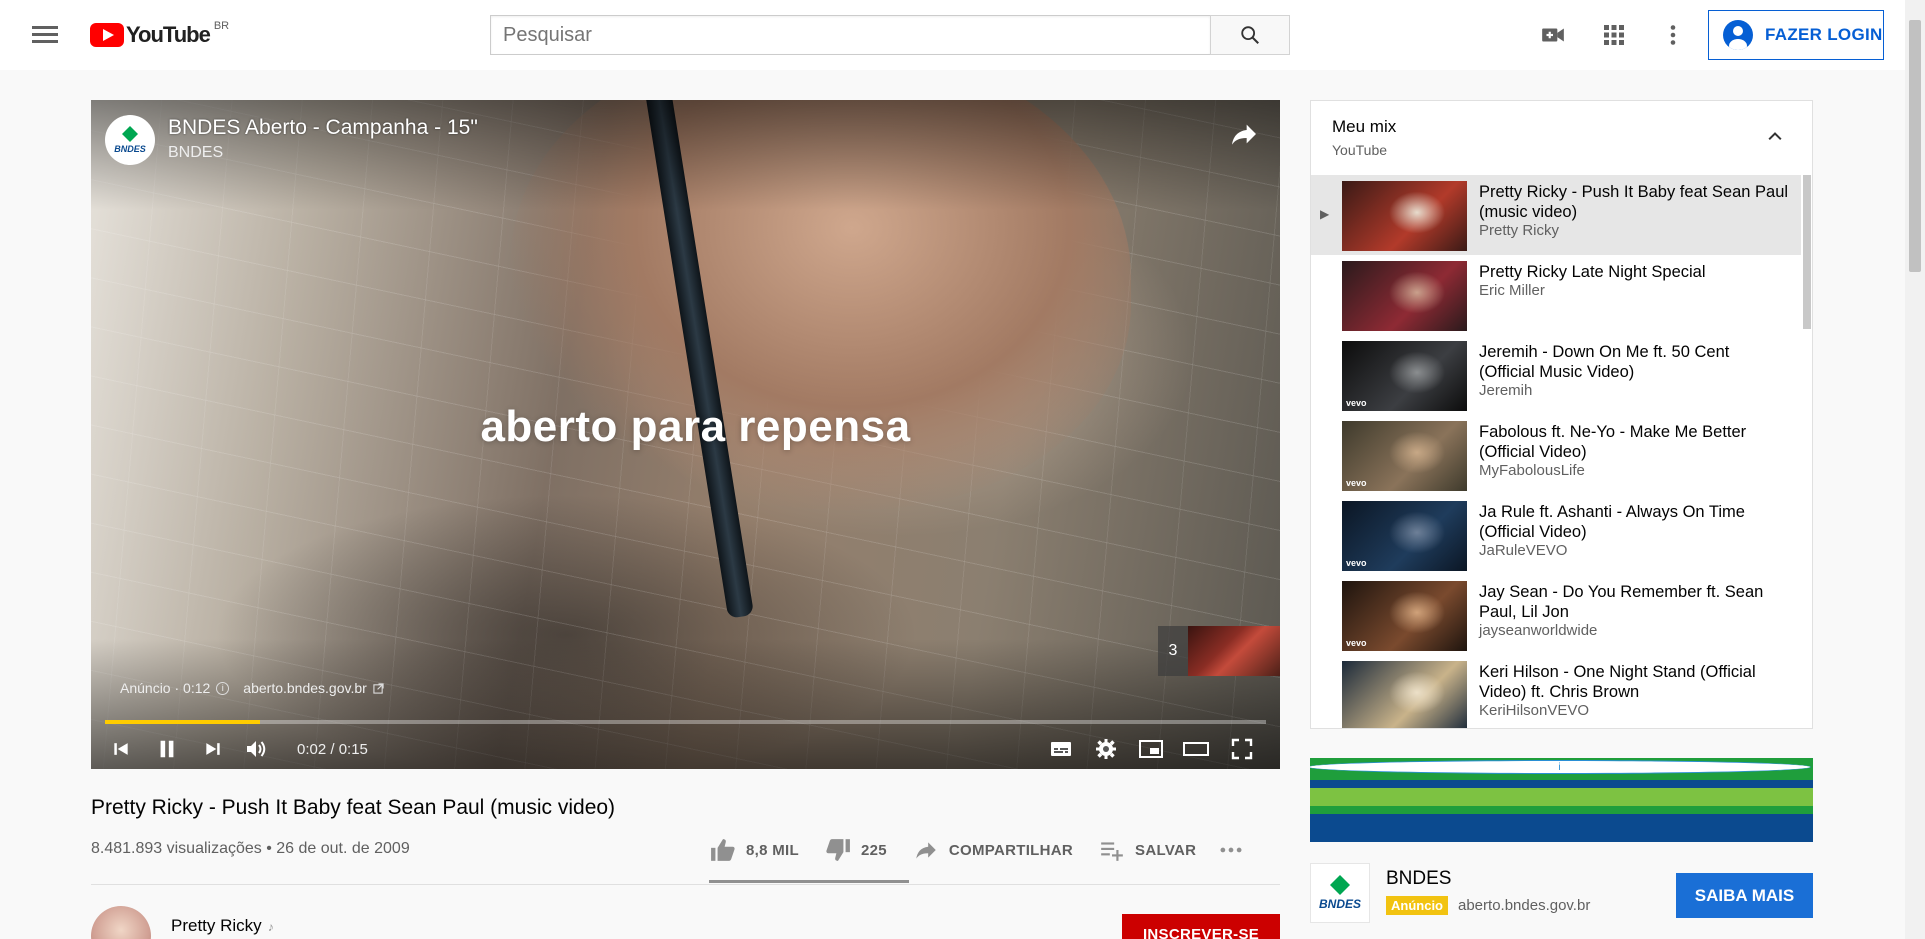 Image resolution: width=1925 pixels, height=939 pixels. Describe the element at coordinates (850, 35) in the screenshot. I see `search-input` at that location.